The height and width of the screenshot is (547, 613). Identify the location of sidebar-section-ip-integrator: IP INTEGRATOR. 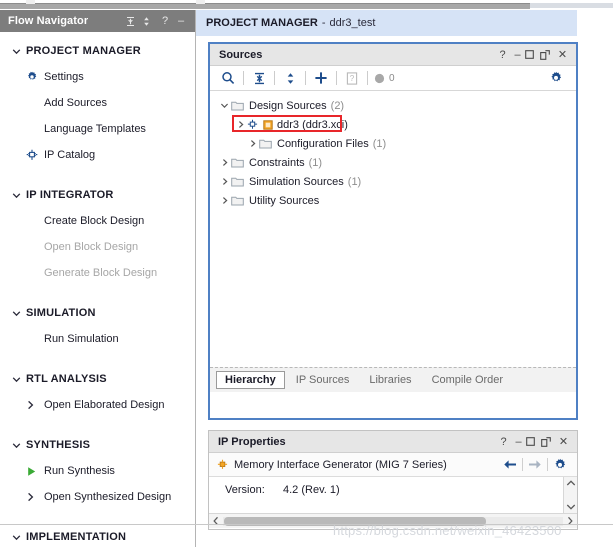
(97, 195).